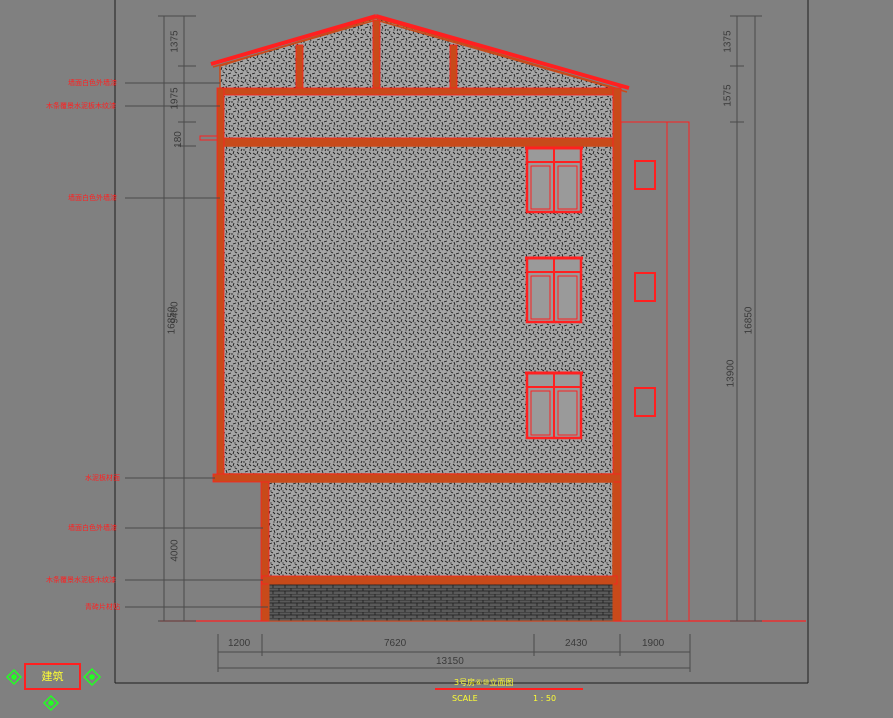 This screenshot has width=893, height=718. I want to click on bottom-dim: 1200, so click(239, 643).